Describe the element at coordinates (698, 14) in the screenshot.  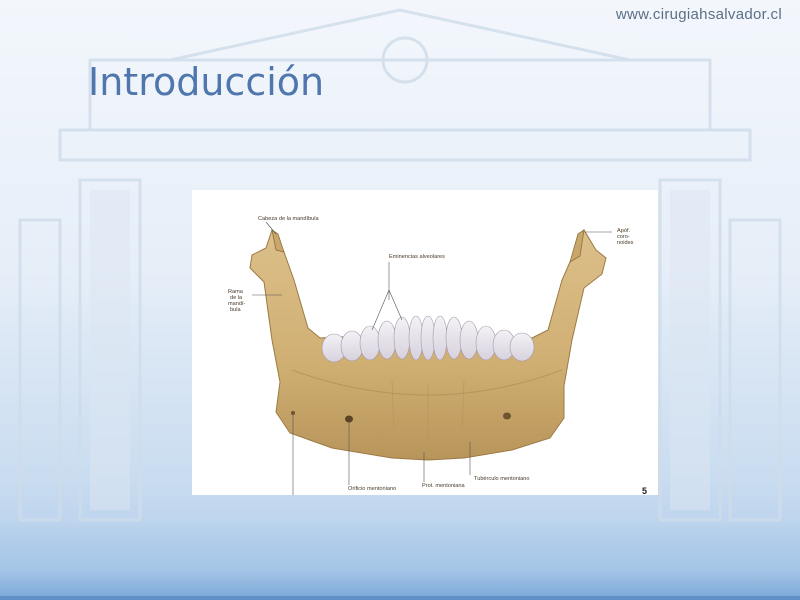
I see `header-url: www.cirugiahsalvador.cl` at that location.